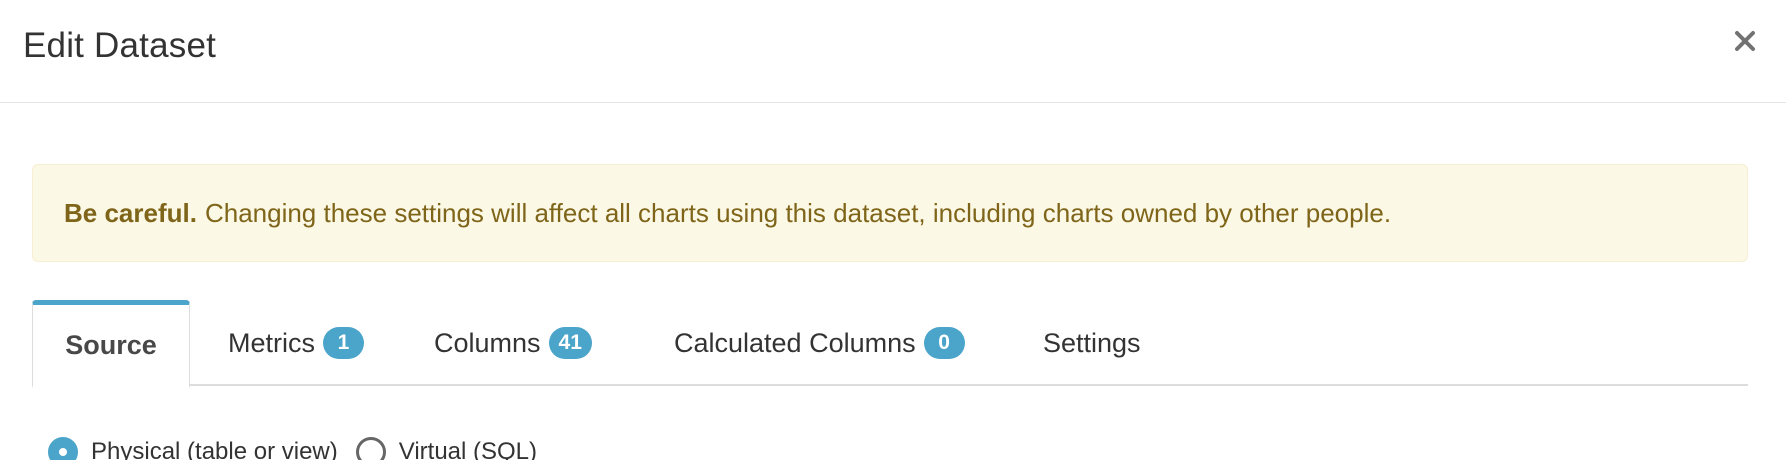  I want to click on close-button, so click(1745, 41).